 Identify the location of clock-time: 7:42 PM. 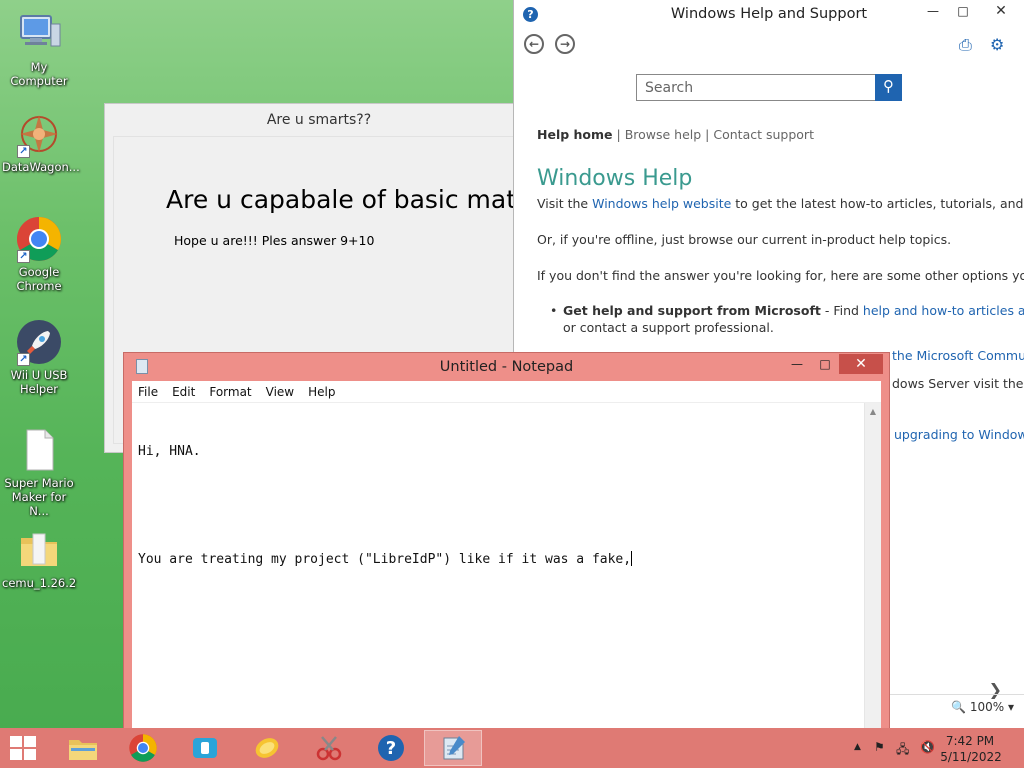
(970, 741).